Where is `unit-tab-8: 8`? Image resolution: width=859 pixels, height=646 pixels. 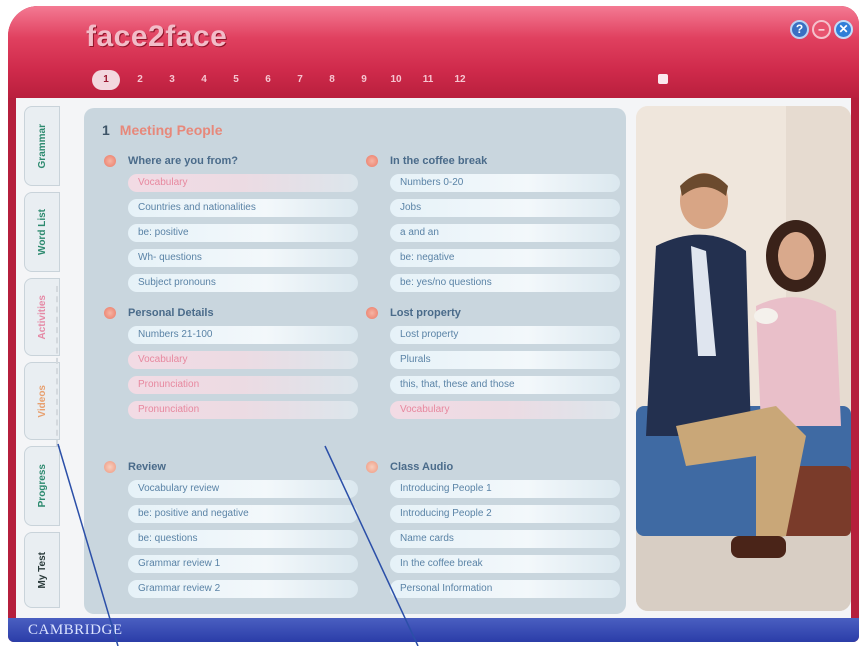
unit-tab-8: 8 is located at coordinates (332, 80).